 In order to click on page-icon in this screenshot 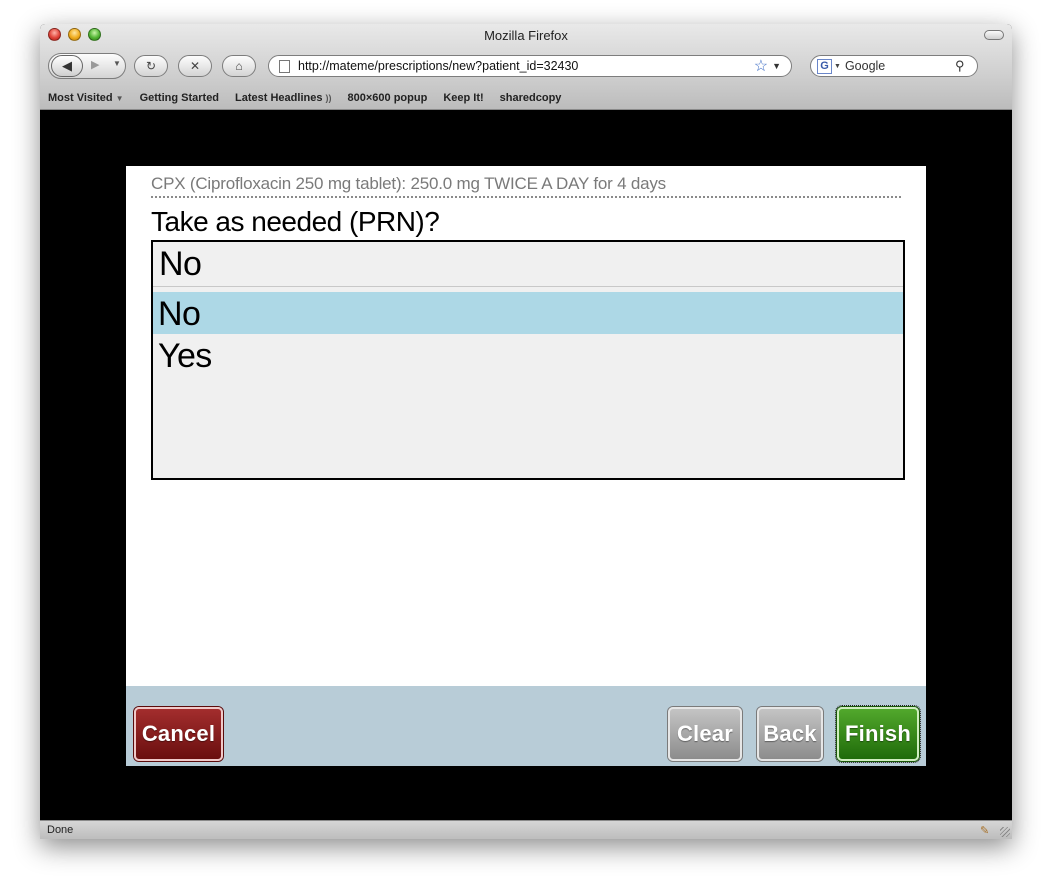, I will do `click(284, 66)`.